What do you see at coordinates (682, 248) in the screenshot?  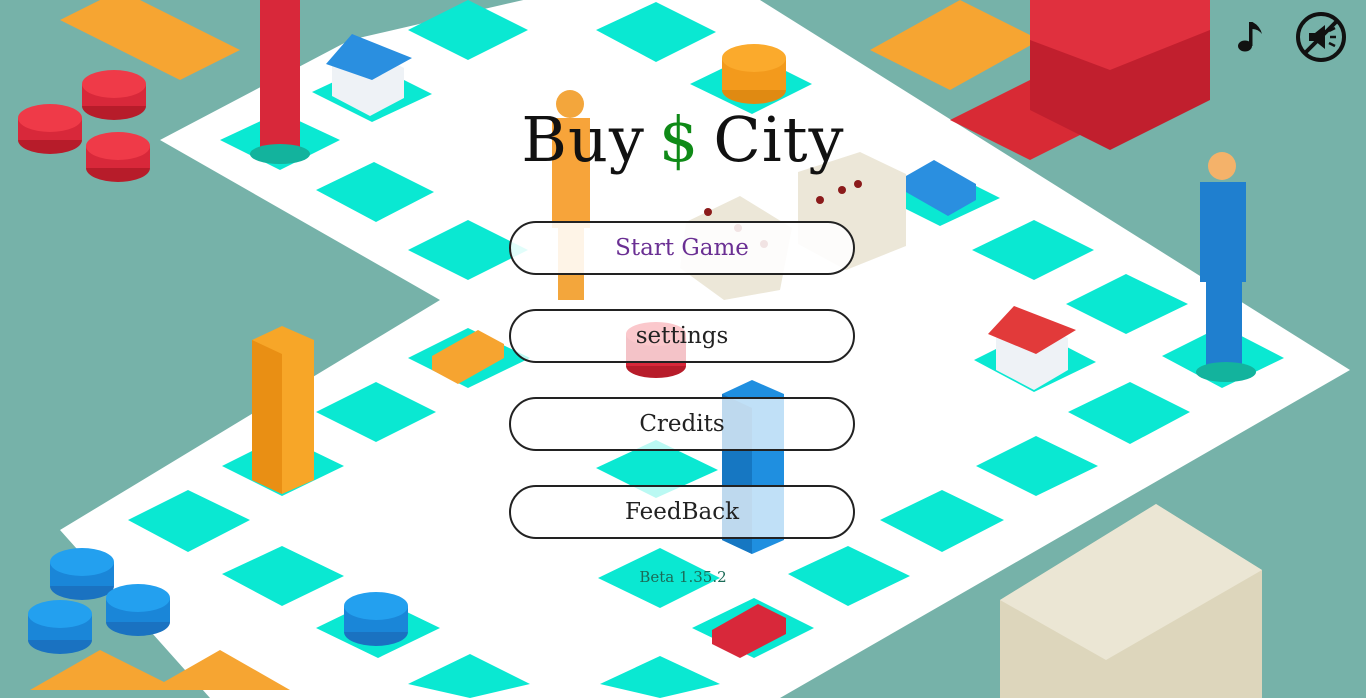 I see `start-game-button: Start Game` at bounding box center [682, 248].